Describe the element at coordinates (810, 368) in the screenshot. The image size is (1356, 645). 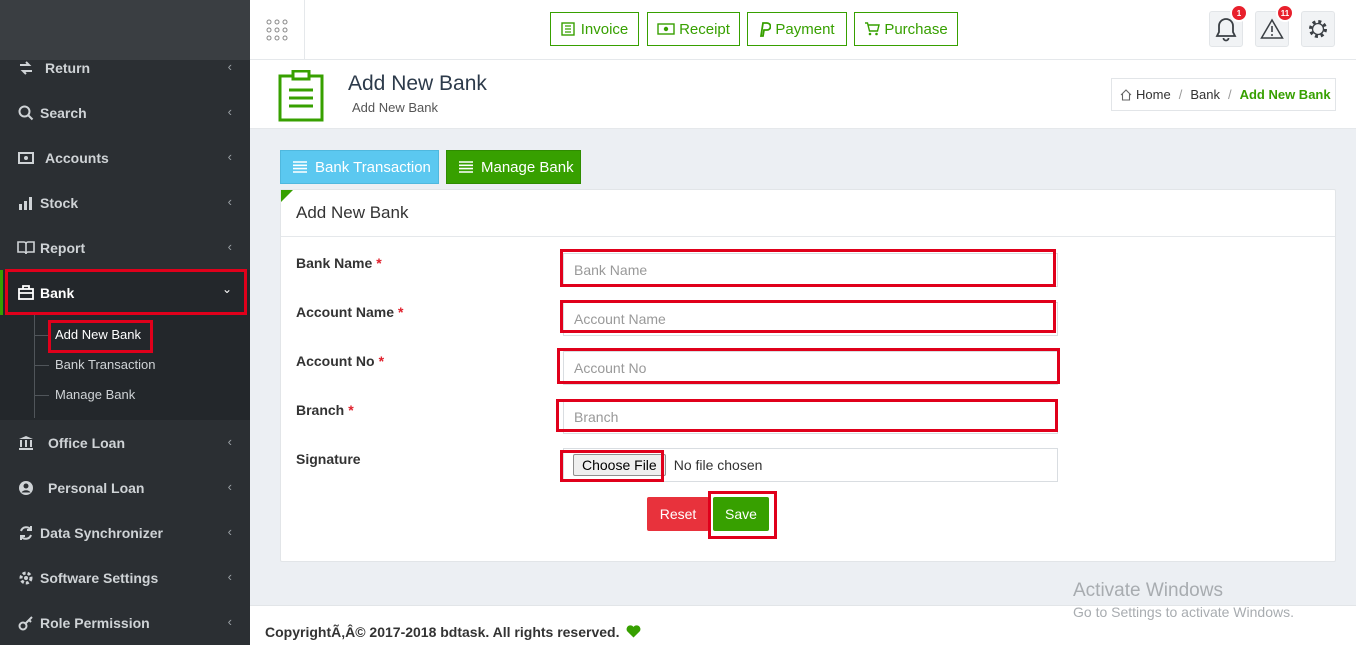
I see `account-no-input` at that location.